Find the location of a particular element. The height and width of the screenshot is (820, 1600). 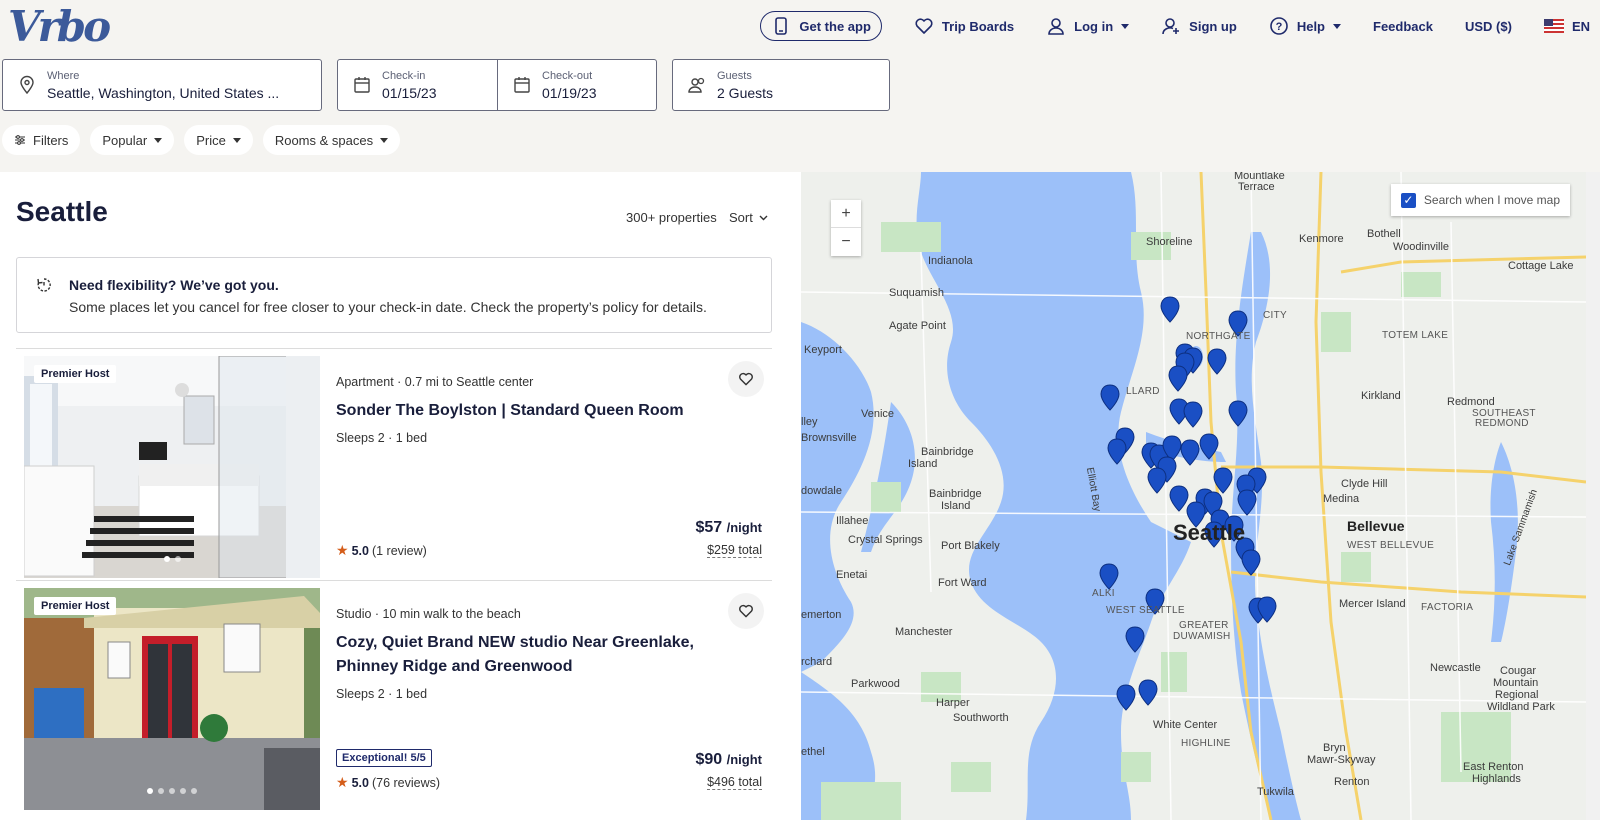

map-label: Cougar is located at coordinates (1518, 671).